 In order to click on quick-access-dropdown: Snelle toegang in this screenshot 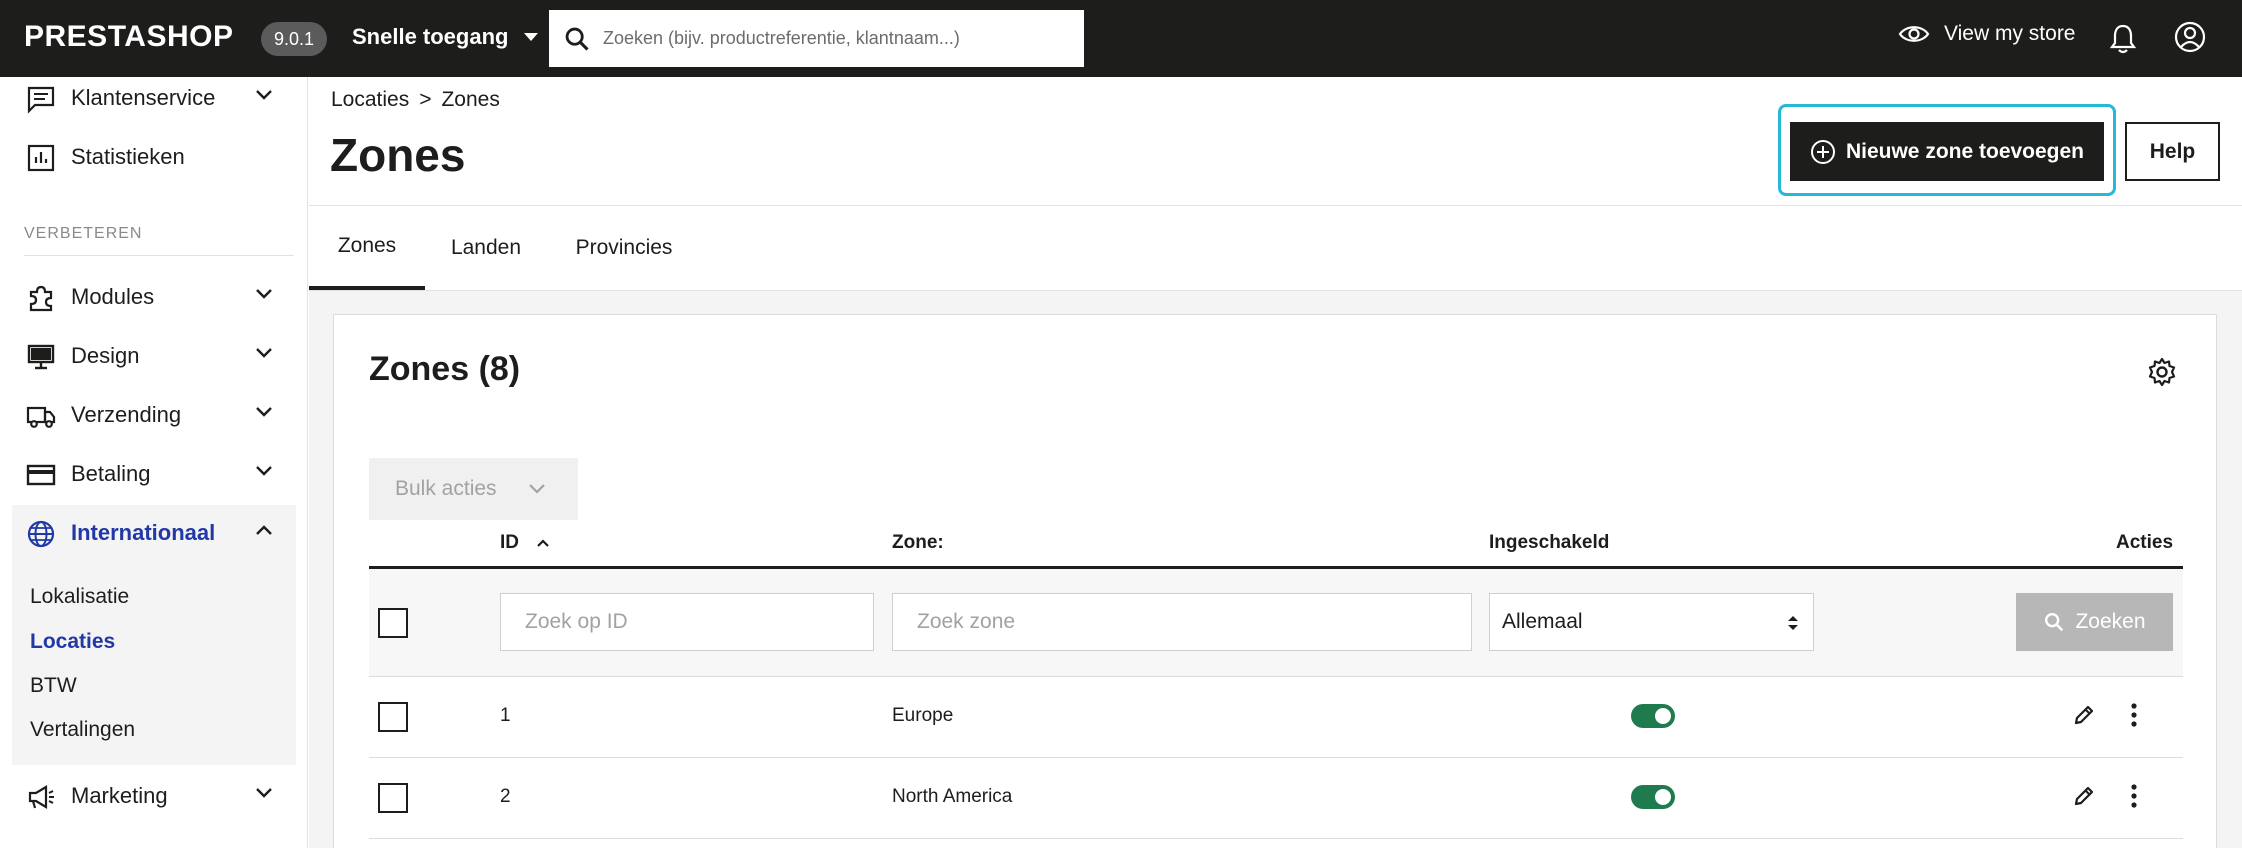, I will do `click(445, 37)`.